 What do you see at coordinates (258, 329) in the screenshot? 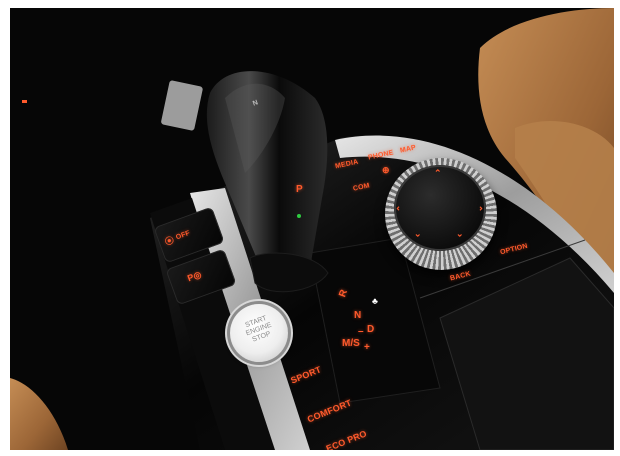
I see `start-engine-stop-label: START ENGINE STOP` at bounding box center [258, 329].